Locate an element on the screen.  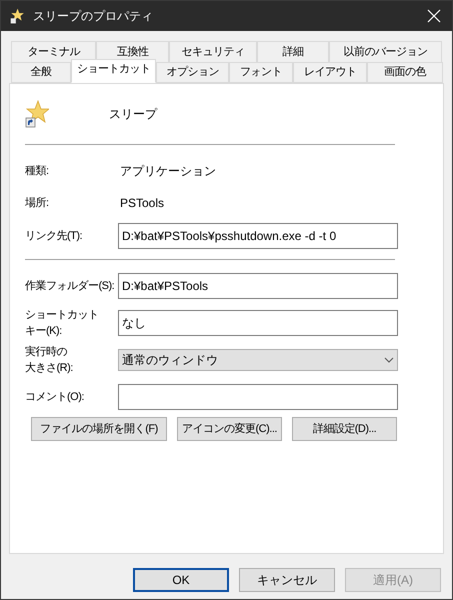
field-label: 大きさ(R): is located at coordinates (49, 368).